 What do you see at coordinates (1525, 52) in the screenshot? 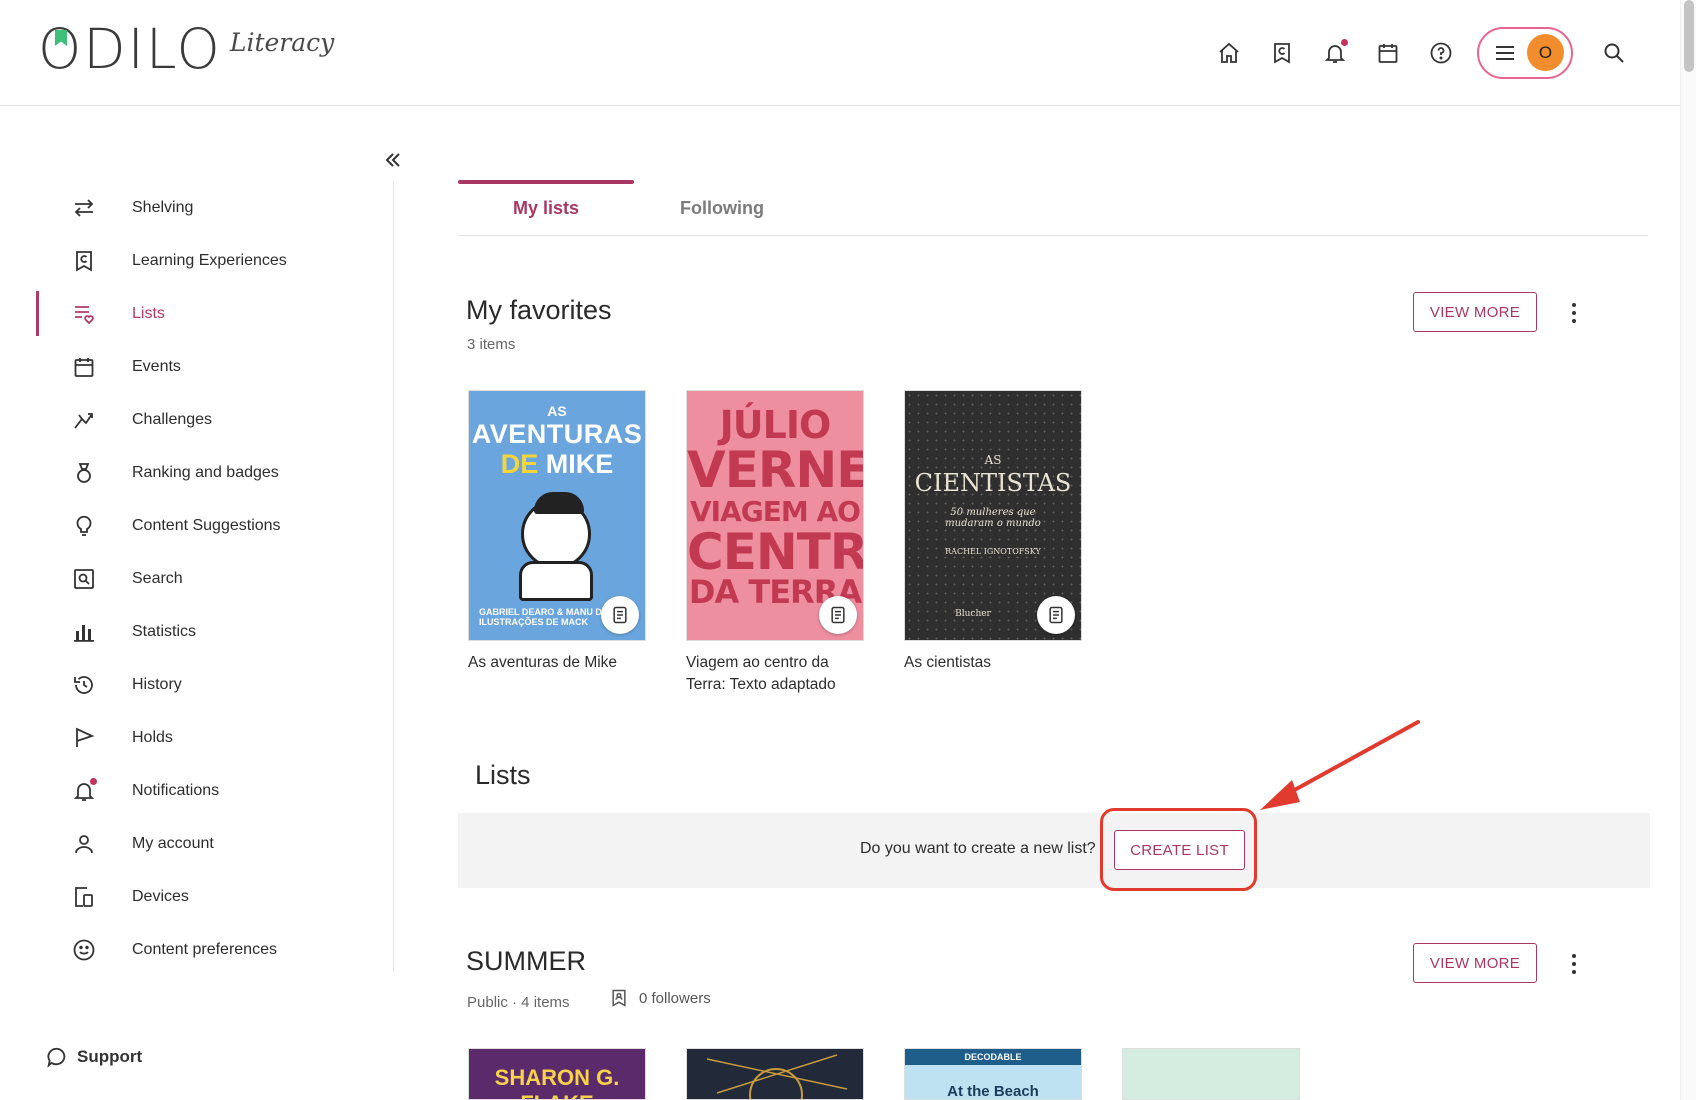
I see `user-menu-button: O` at bounding box center [1525, 52].